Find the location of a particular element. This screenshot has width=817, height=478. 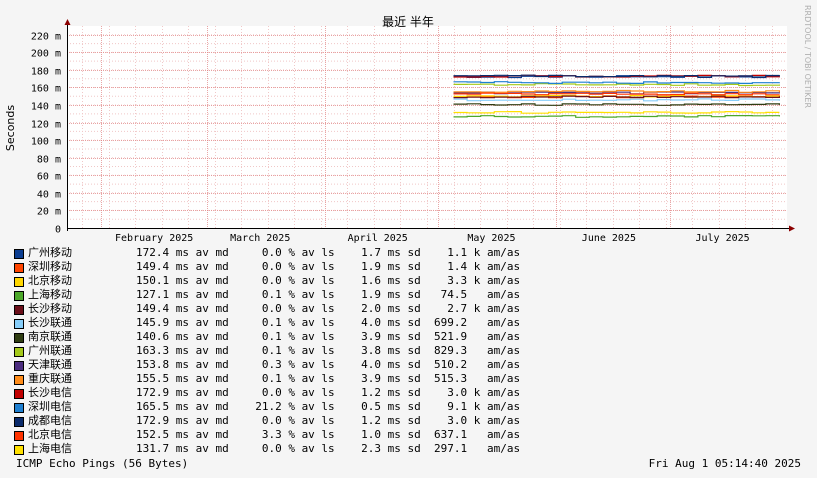

legend-series-name: 深圳移动 is located at coordinates (50, 266).